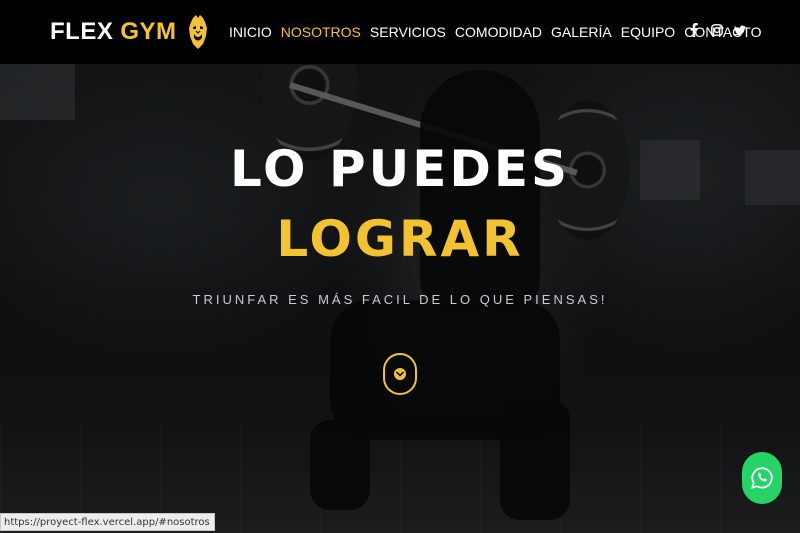 This screenshot has width=800, height=533. I want to click on gorilla-icon, so click(197, 32).